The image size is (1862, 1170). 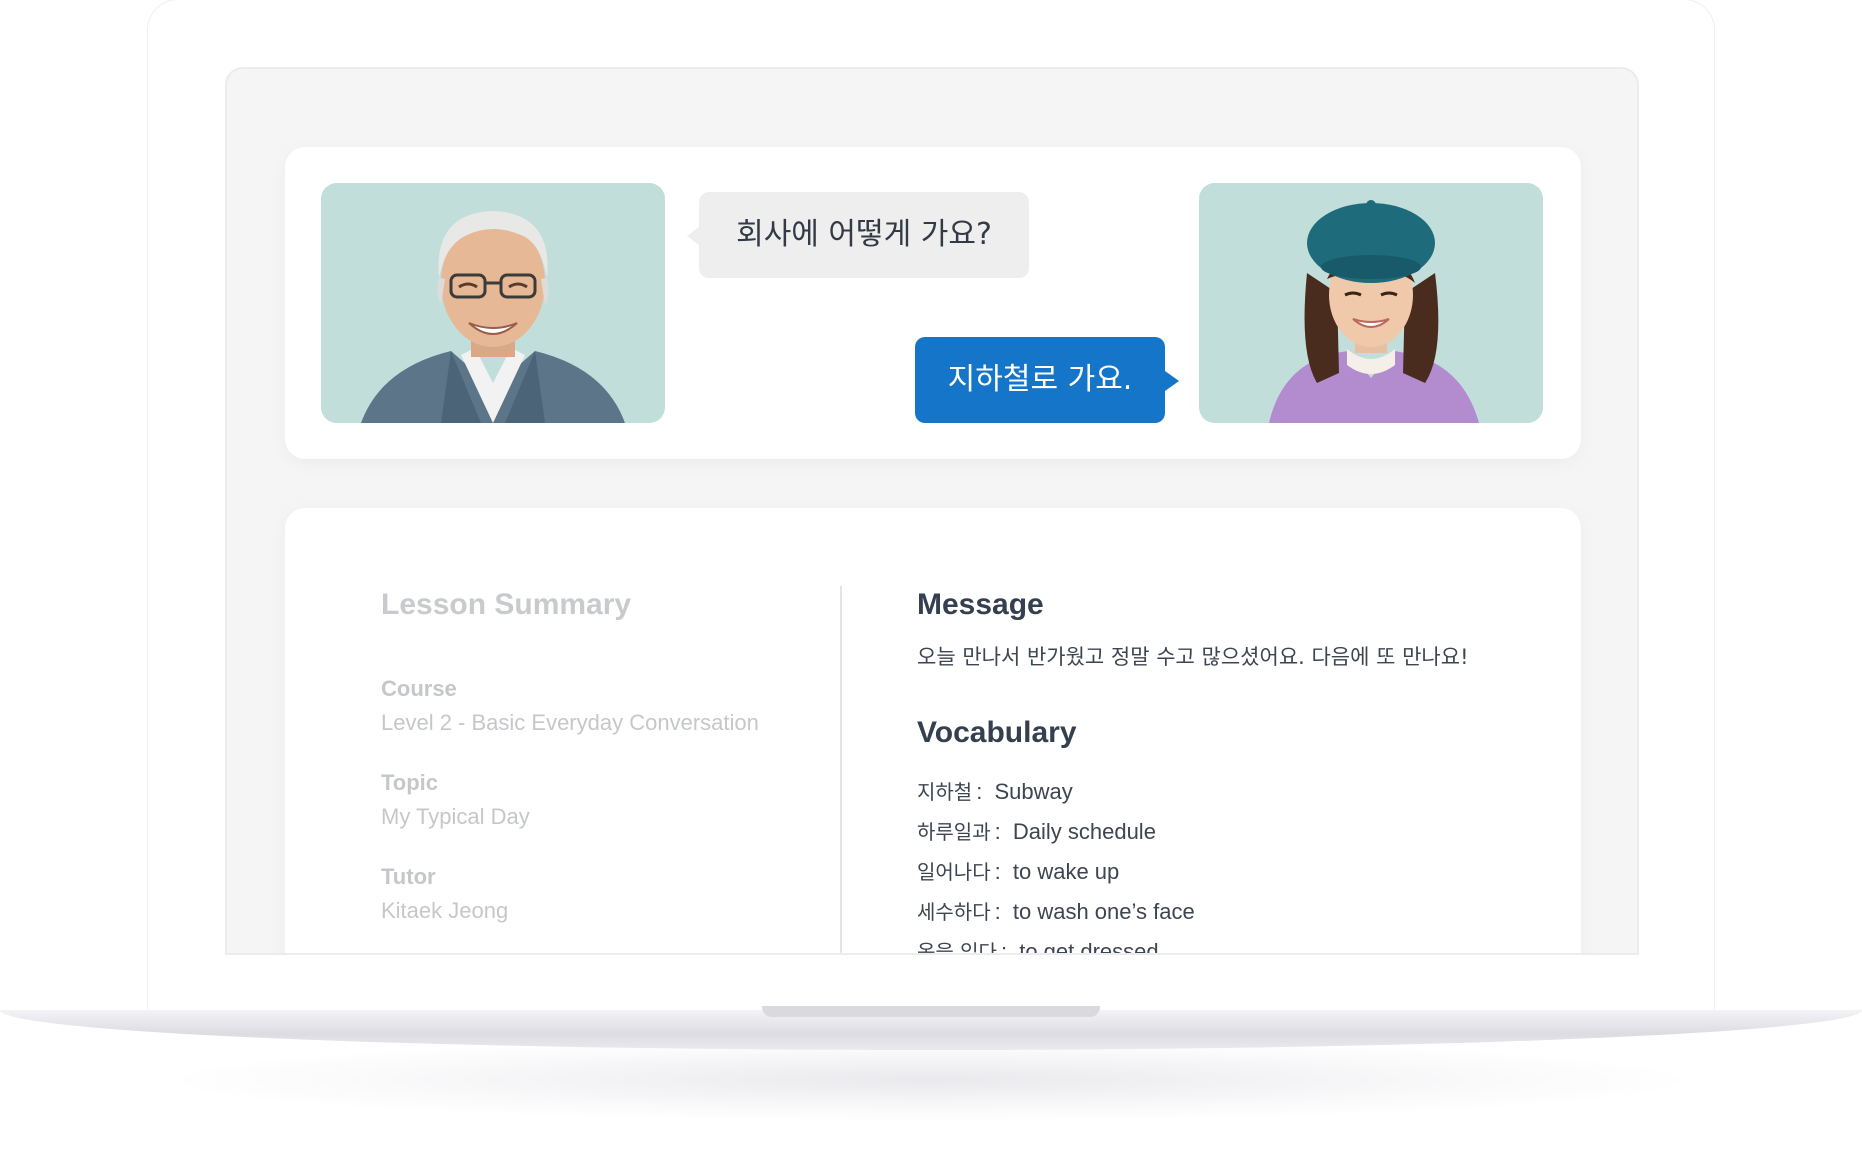 What do you see at coordinates (1193, 657) in the screenshot?
I see `message-text: 오늘 만나서 반가웠고 정말 수고 많으셨어요. 다음에 또 만나요!` at bounding box center [1193, 657].